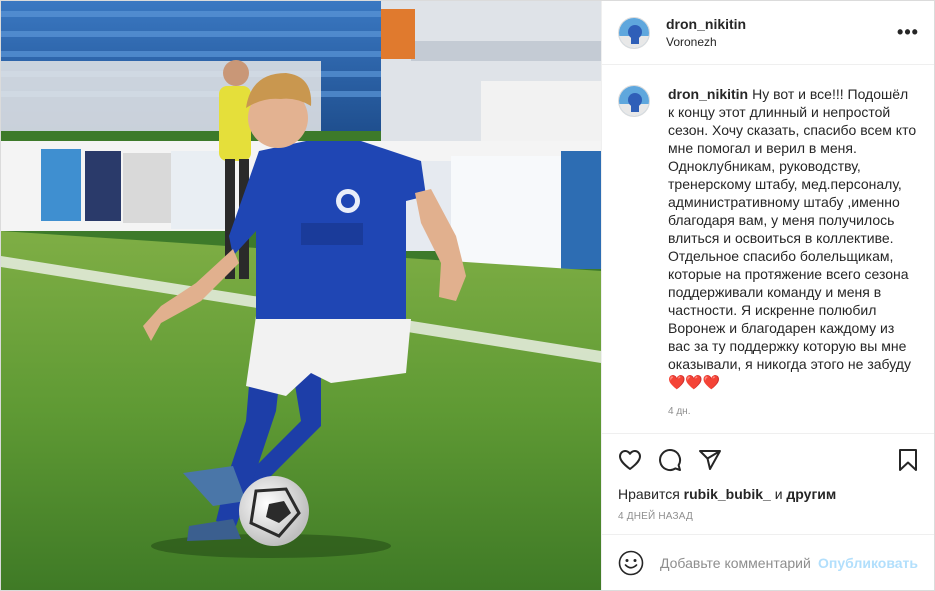 The width and height of the screenshot is (935, 591). What do you see at coordinates (727, 494) in the screenshot?
I see `likes-user-link: rubik_bubik_` at bounding box center [727, 494].